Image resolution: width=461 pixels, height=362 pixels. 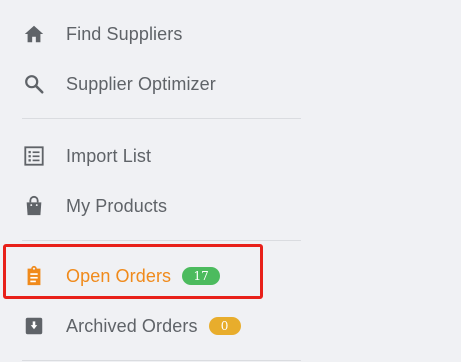 What do you see at coordinates (34, 156) in the screenshot?
I see `list-icon` at bounding box center [34, 156].